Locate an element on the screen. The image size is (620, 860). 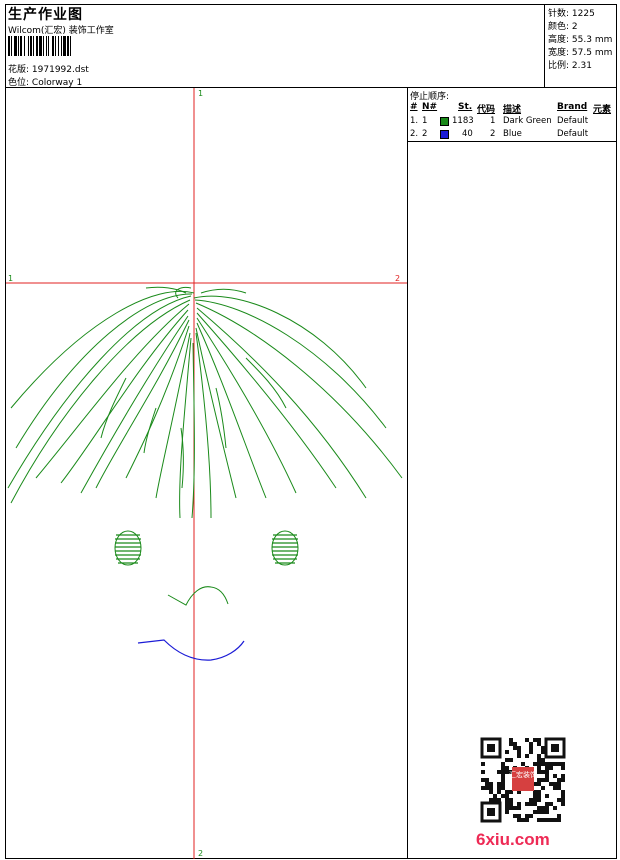
row-description: Blue is located at coordinates (512, 134).